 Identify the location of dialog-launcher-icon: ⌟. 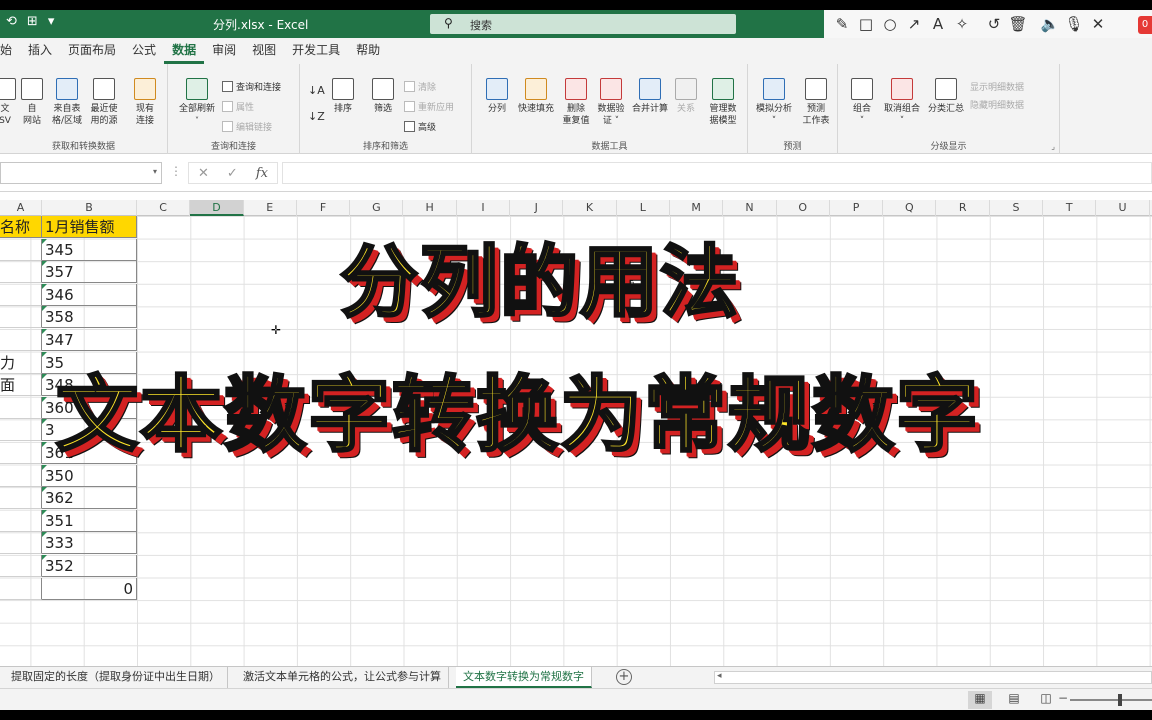
(1053, 146).